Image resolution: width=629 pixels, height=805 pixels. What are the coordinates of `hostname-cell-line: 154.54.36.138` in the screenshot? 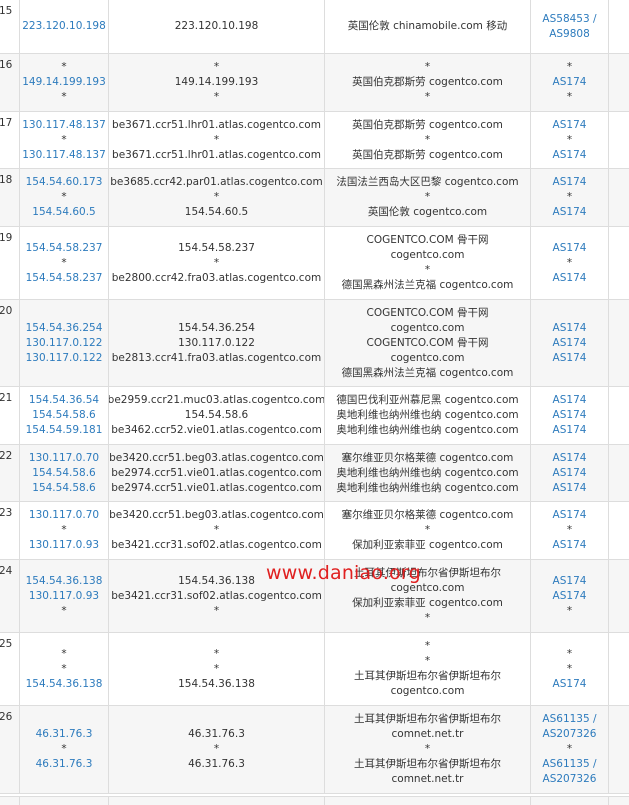 It's located at (216, 683).